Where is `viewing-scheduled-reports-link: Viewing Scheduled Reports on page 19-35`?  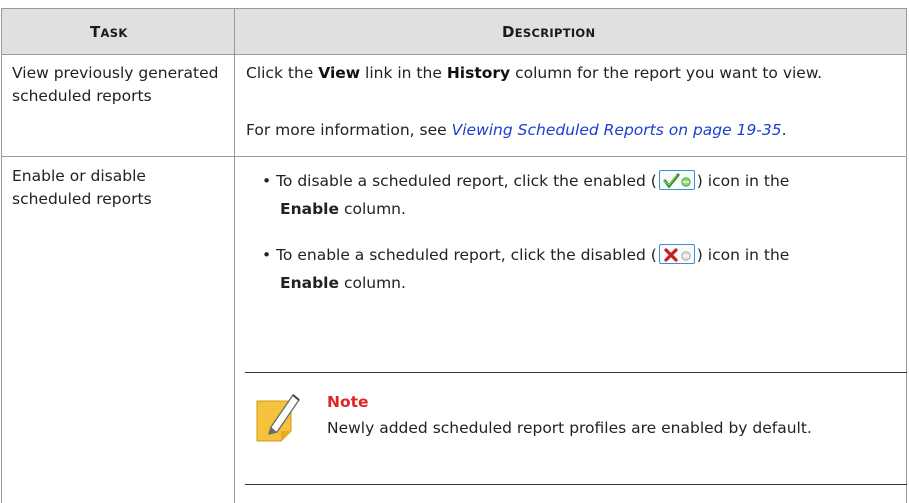
viewing-scheduled-reports-link: Viewing Scheduled Reports on page 19-35 is located at coordinates (617, 130).